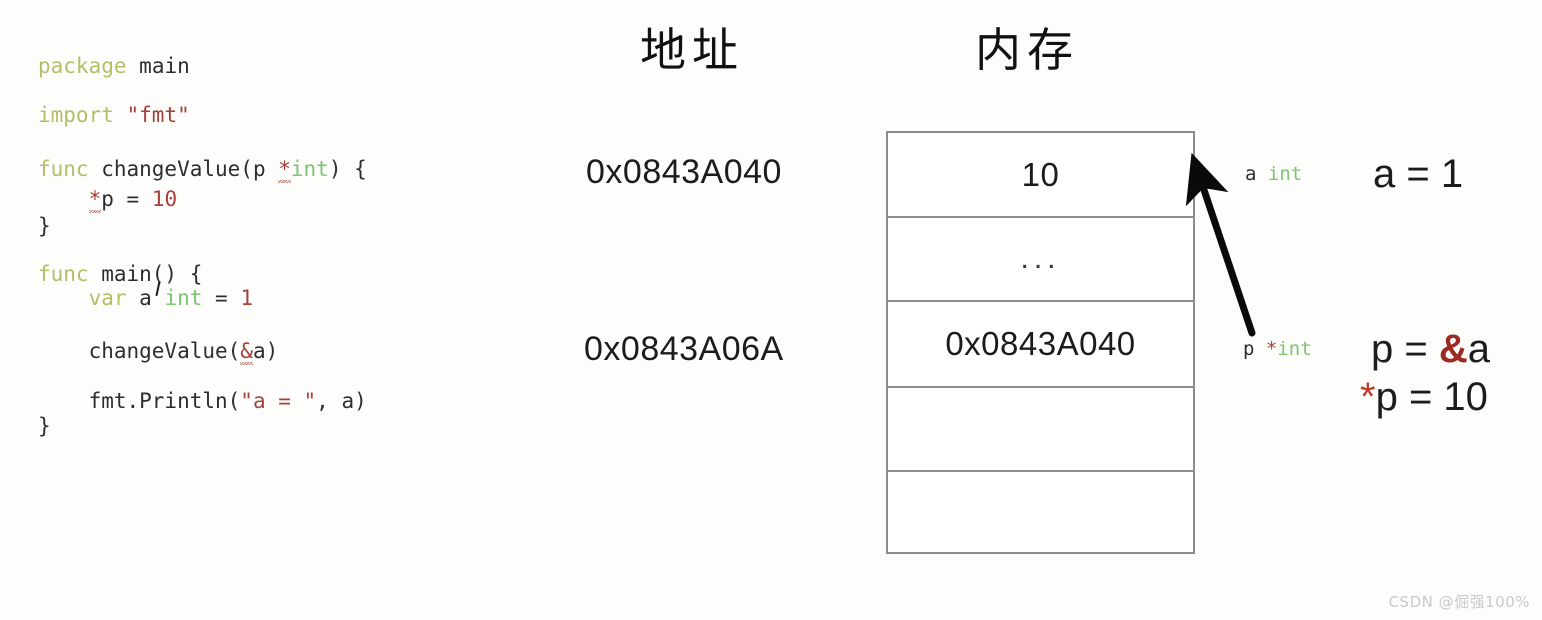 This screenshot has width=1542, height=620. Describe the element at coordinates (1027, 50) in the screenshot. I see `column-heading-memory: 内存` at that location.